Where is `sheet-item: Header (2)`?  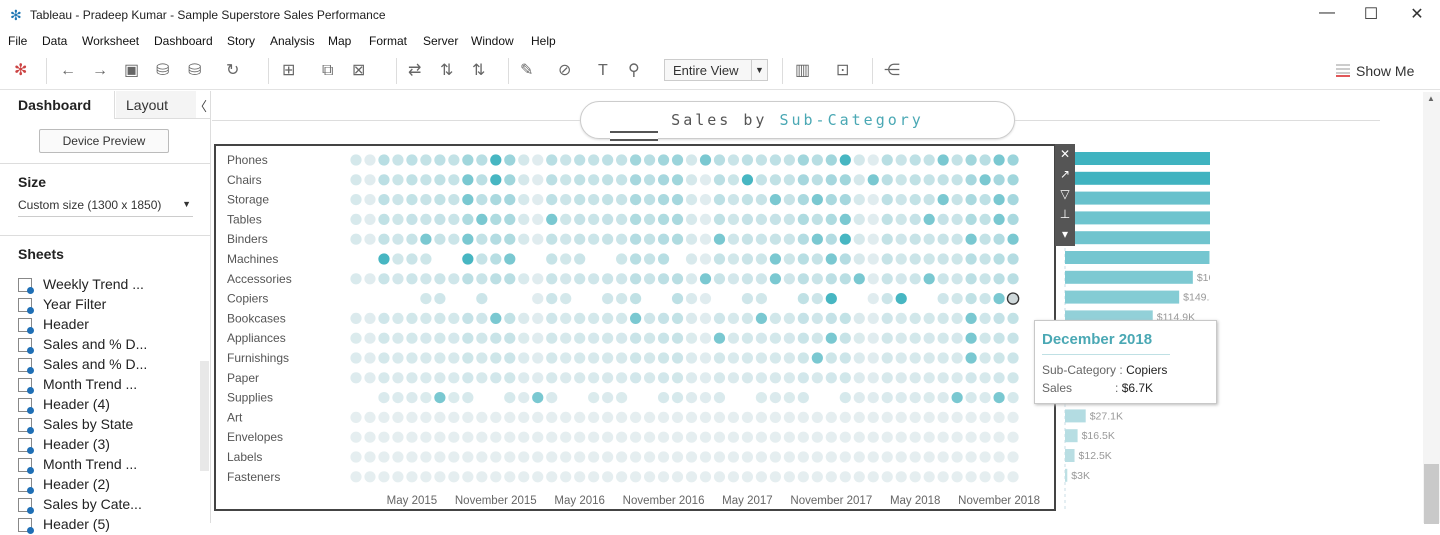 sheet-item: Header (2) is located at coordinates (108, 485).